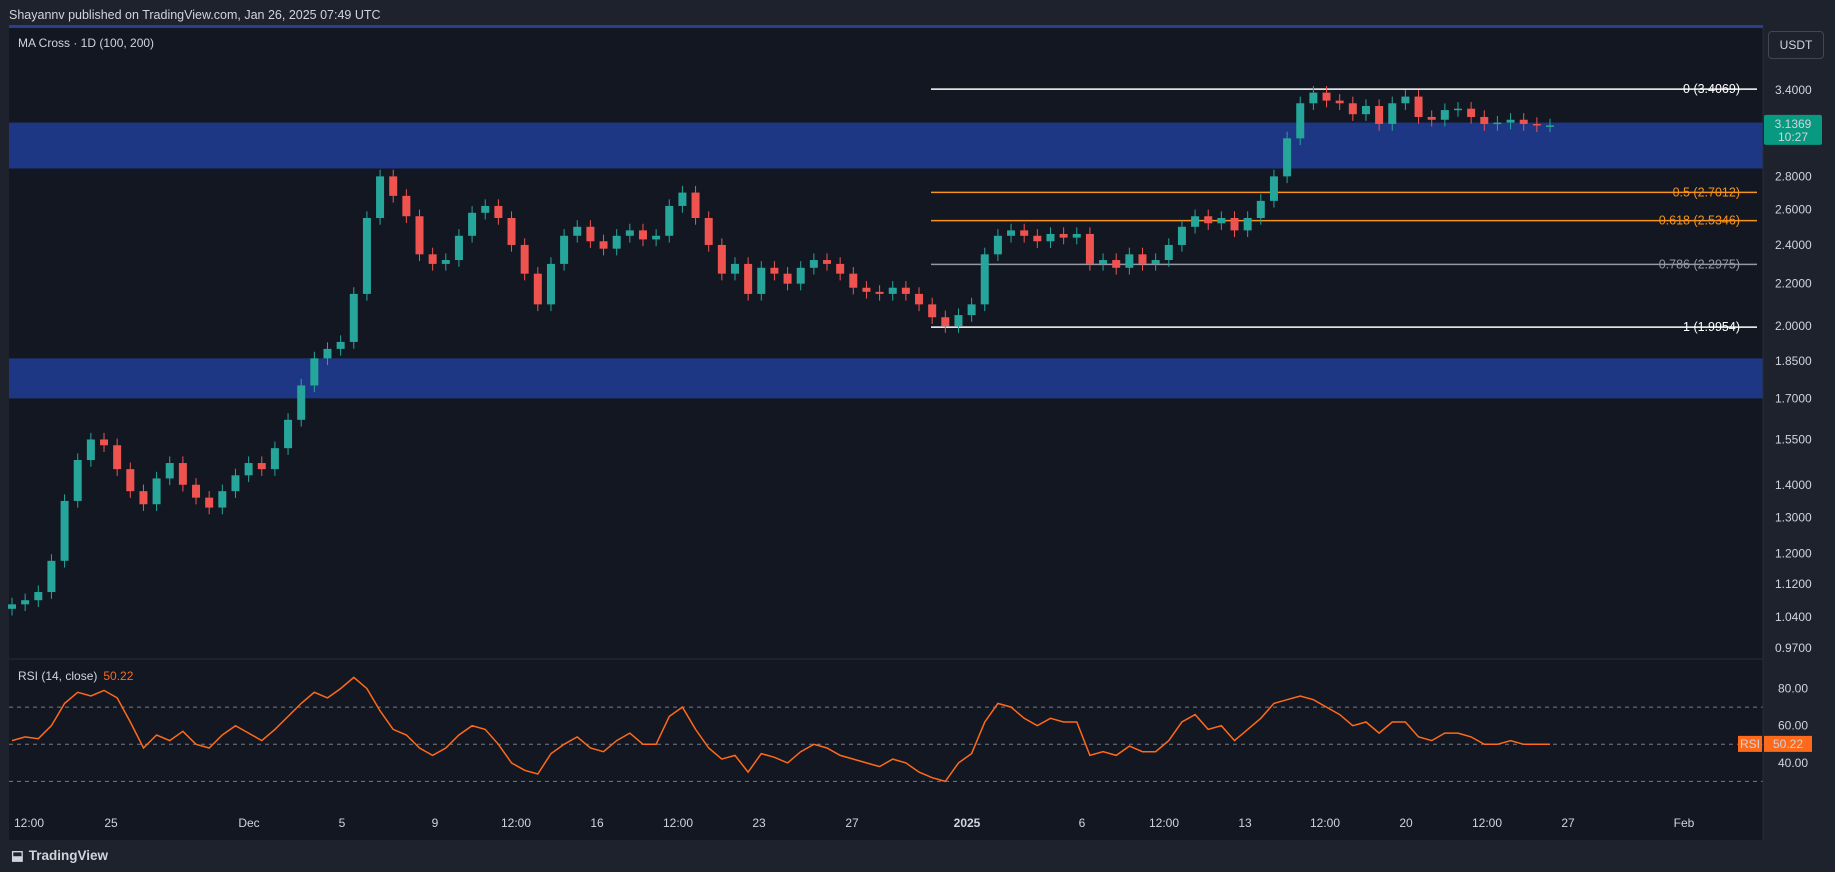 The width and height of the screenshot is (1835, 872). I want to click on price-tick-label: 1.2000, so click(1793, 553).